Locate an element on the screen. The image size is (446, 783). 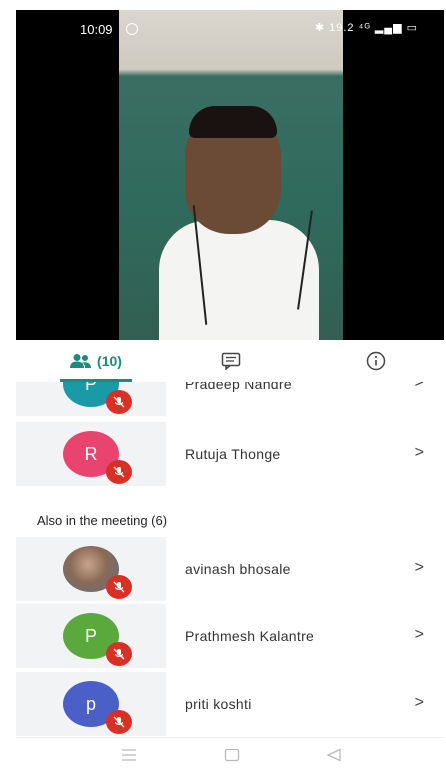
meeting-tabs: (10) is located at coordinates (230, 361).